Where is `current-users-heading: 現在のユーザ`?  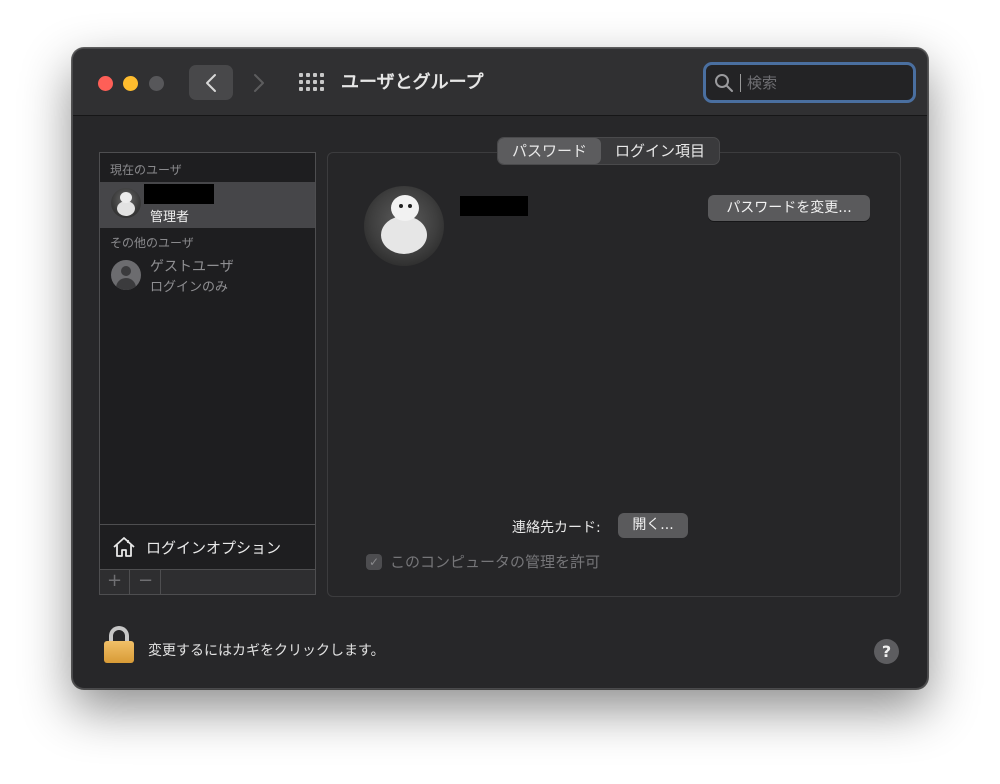 current-users-heading: 現在のユーザ is located at coordinates (146, 170).